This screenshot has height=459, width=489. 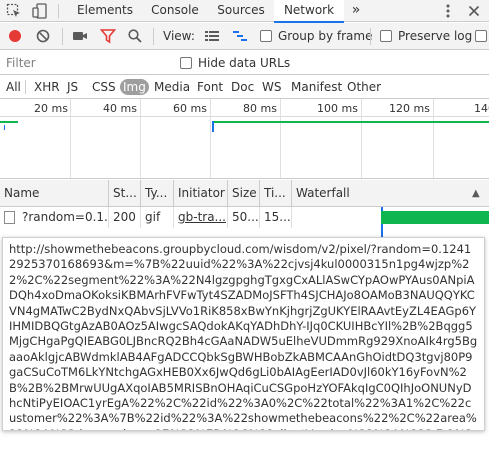 What do you see at coordinates (134, 87) in the screenshot?
I see `type-filter-img: Img` at bounding box center [134, 87].